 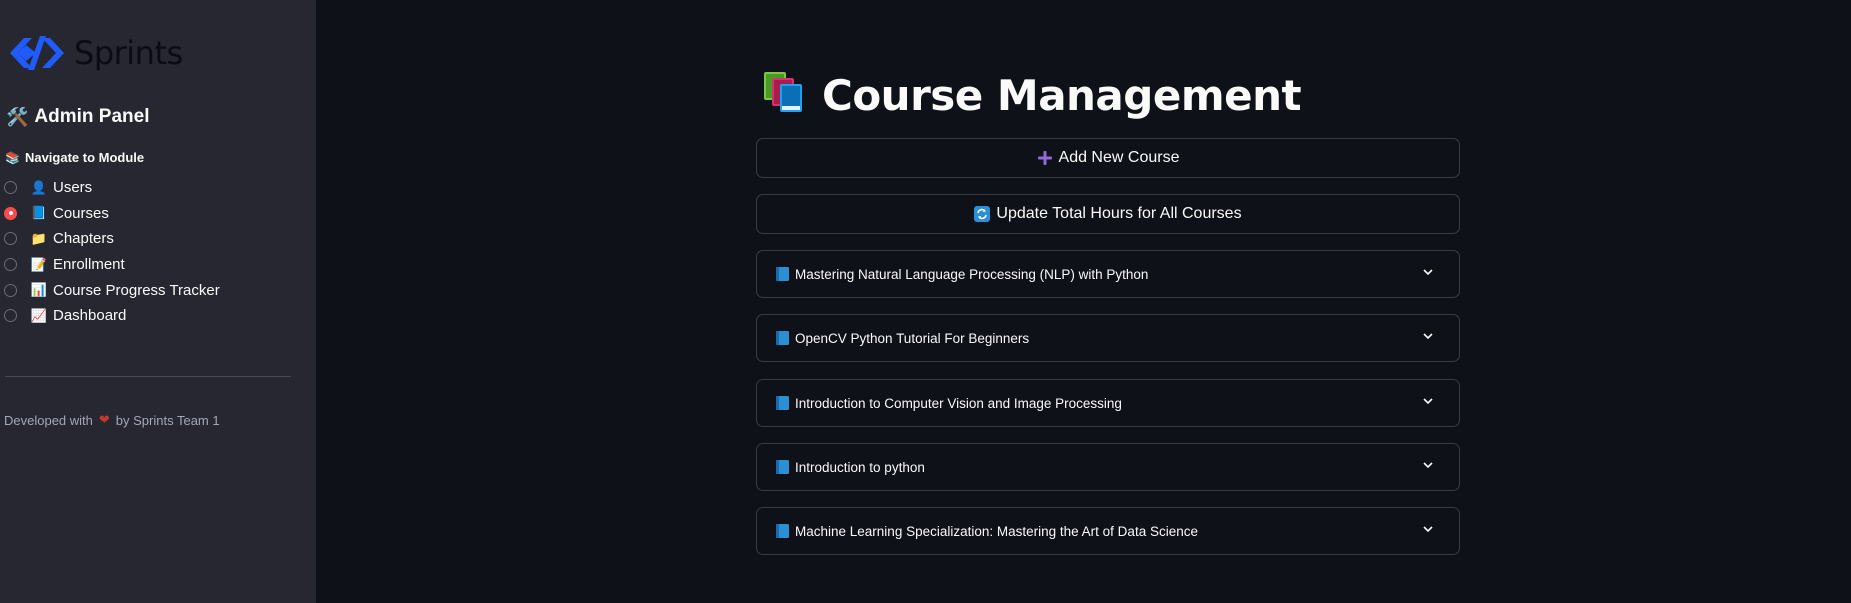 What do you see at coordinates (136, 290) in the screenshot?
I see `radio-label: Course Progress Tracker` at bounding box center [136, 290].